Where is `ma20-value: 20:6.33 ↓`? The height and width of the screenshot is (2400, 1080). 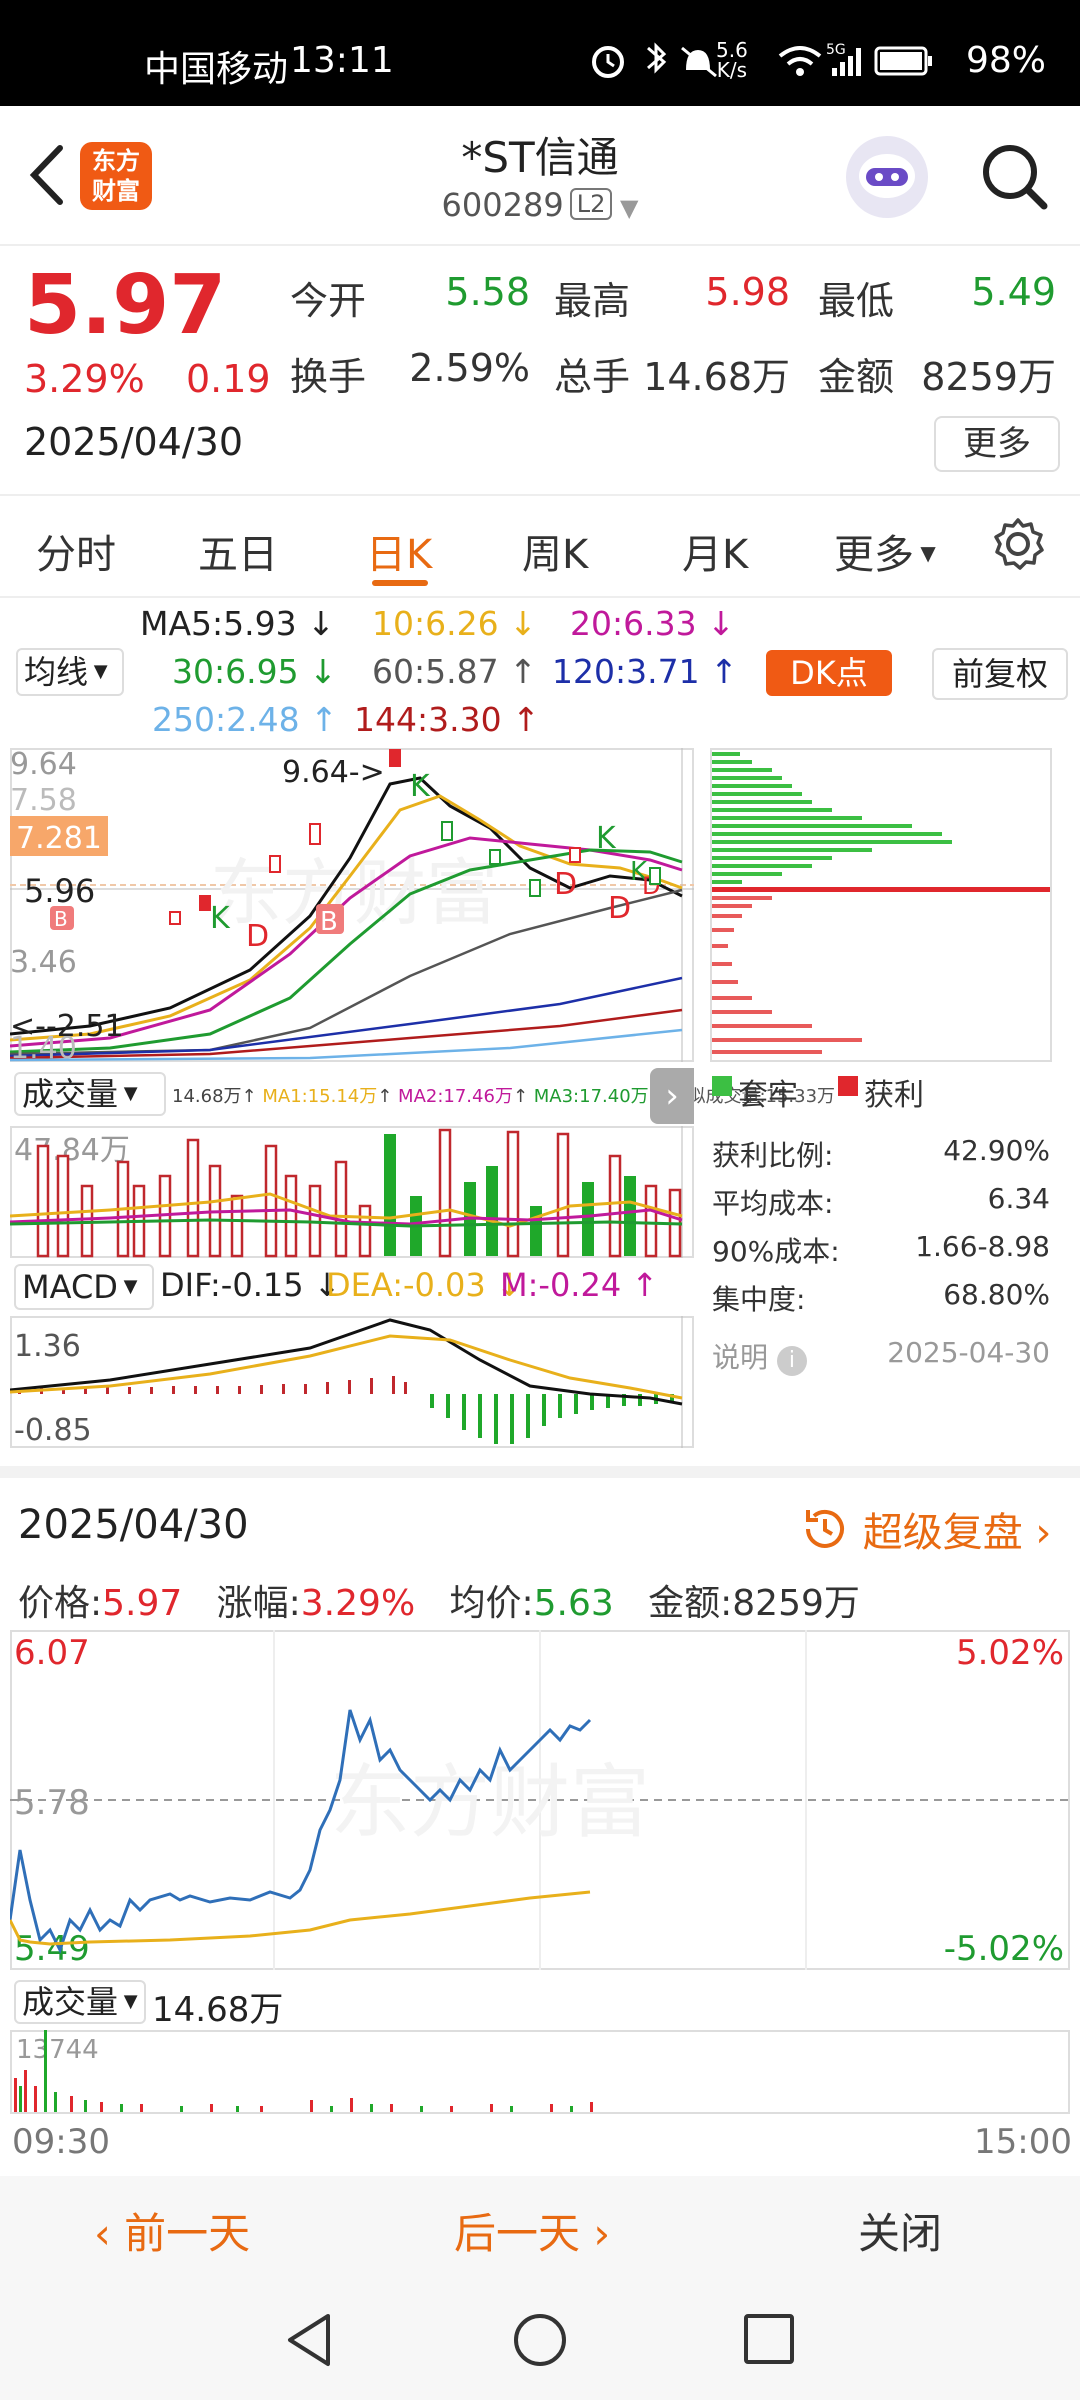
ma20-value: 20:6.33 ↓ is located at coordinates (652, 623).